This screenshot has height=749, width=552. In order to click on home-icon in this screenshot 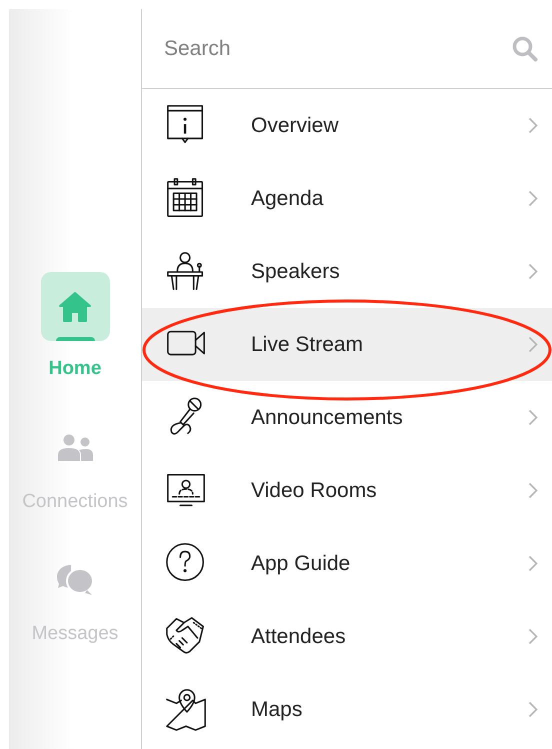, I will do `click(75, 306)`.